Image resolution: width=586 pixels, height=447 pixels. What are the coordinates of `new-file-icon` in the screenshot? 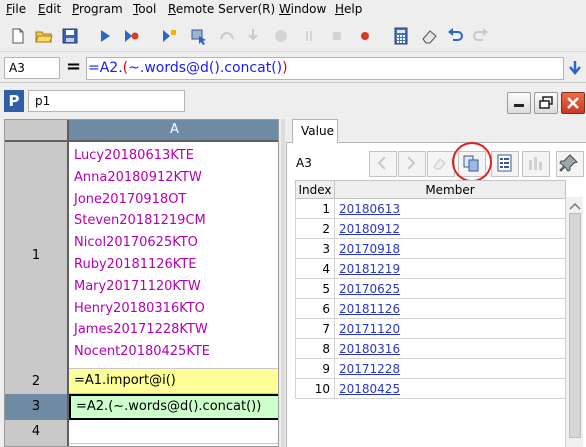 It's located at (18, 36).